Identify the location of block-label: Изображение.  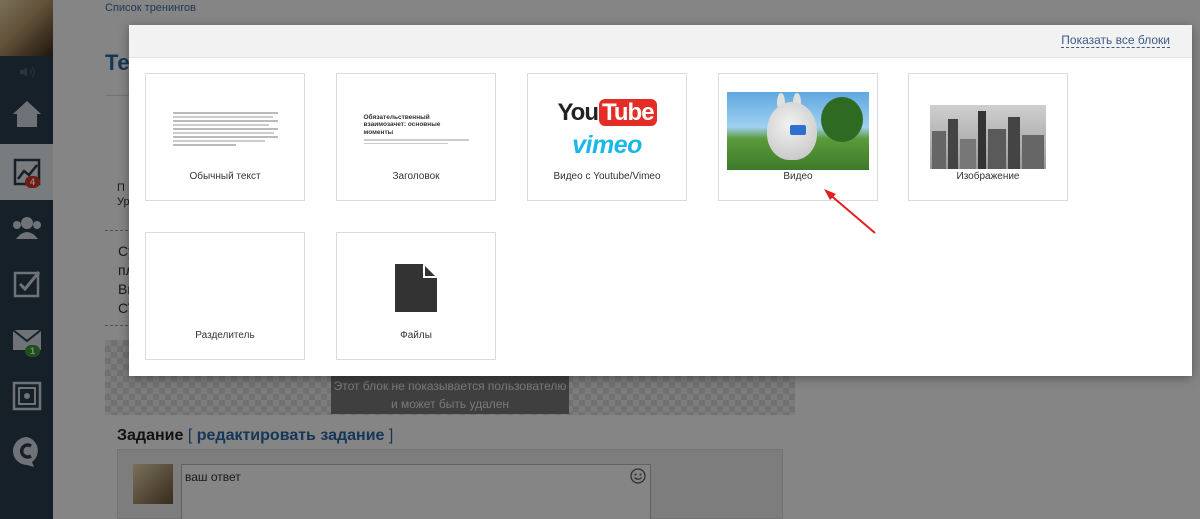
(988, 176).